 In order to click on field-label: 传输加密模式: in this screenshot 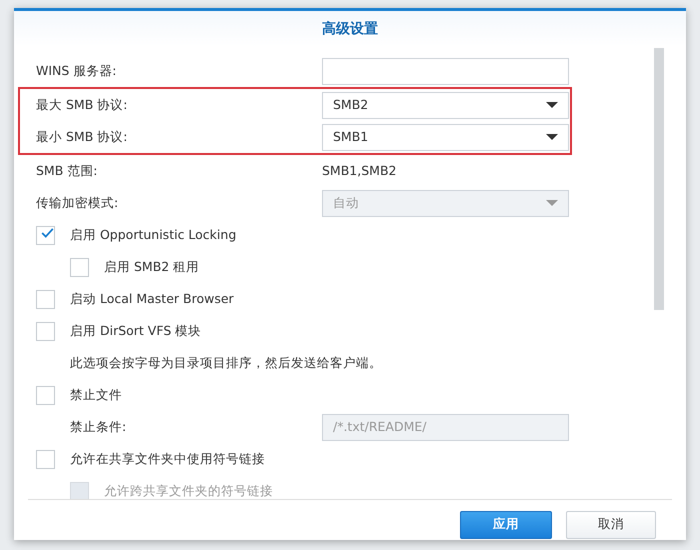, I will do `click(78, 203)`.